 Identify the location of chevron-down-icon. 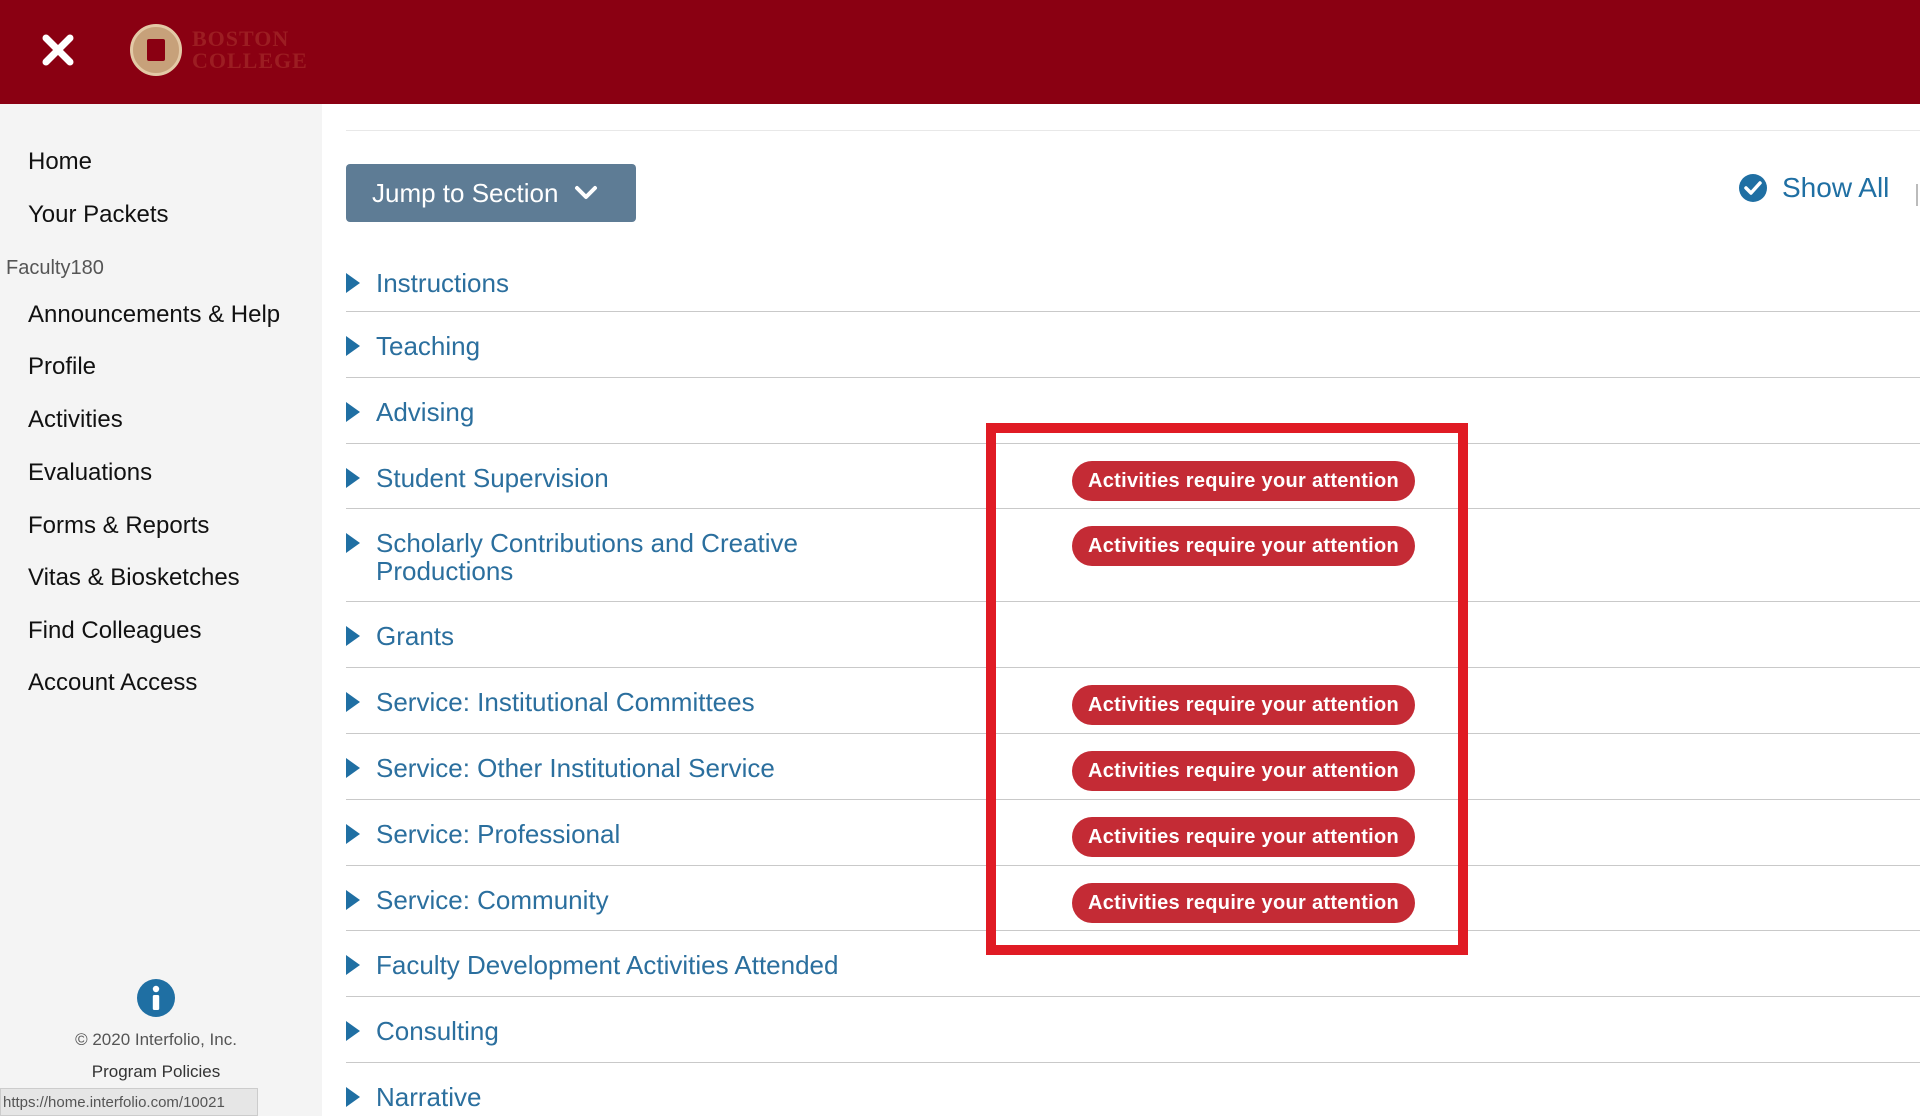
(586, 192).